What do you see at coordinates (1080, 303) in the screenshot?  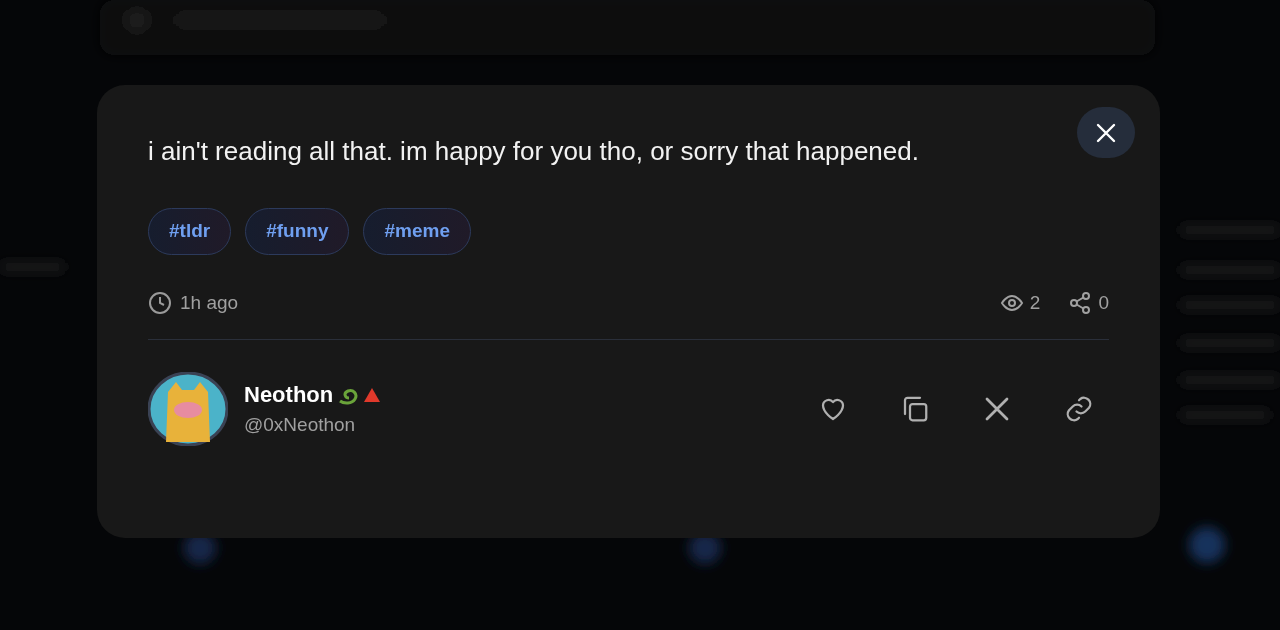 I see `share-icon` at bounding box center [1080, 303].